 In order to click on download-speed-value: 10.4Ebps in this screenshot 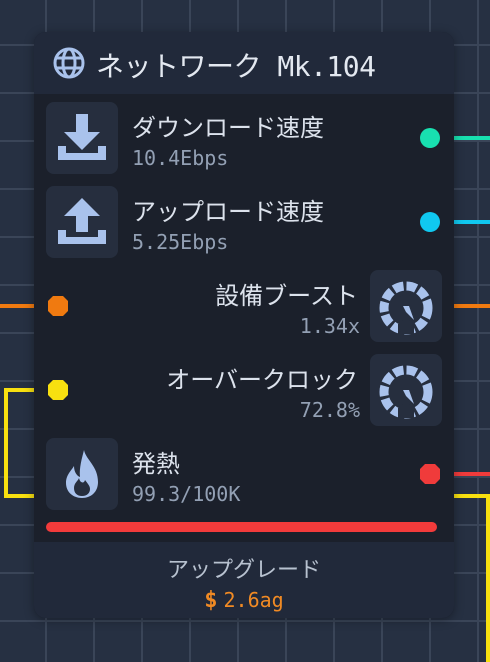, I will do `click(180, 158)`.